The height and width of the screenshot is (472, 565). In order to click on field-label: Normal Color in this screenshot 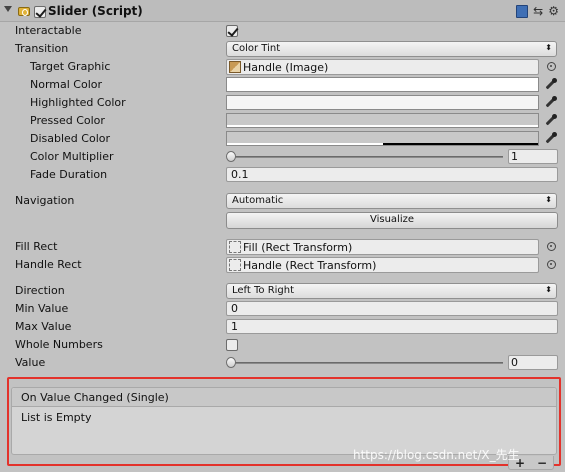, I will do `click(66, 84)`.